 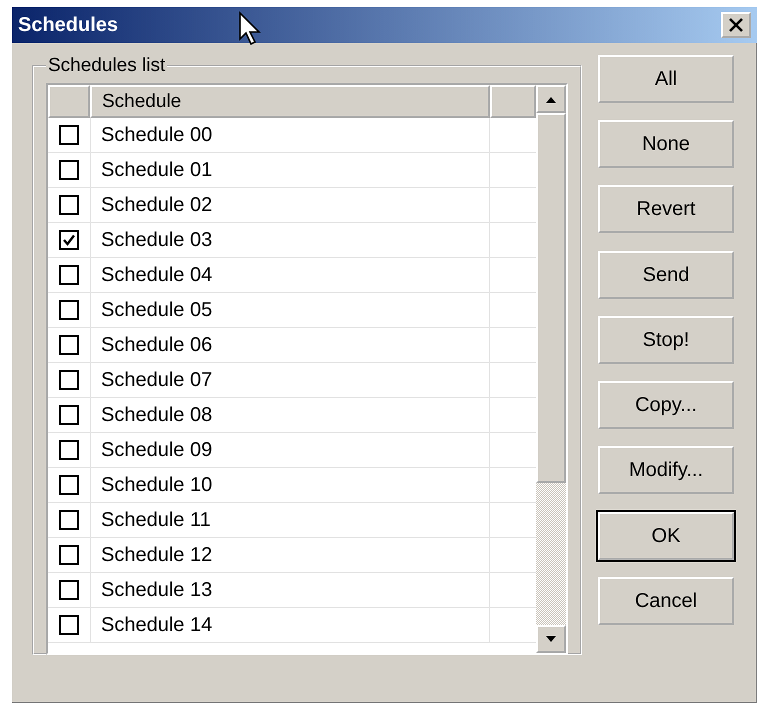 What do you see at coordinates (156, 625) in the screenshot?
I see `schedule-name: Schedule 14` at bounding box center [156, 625].